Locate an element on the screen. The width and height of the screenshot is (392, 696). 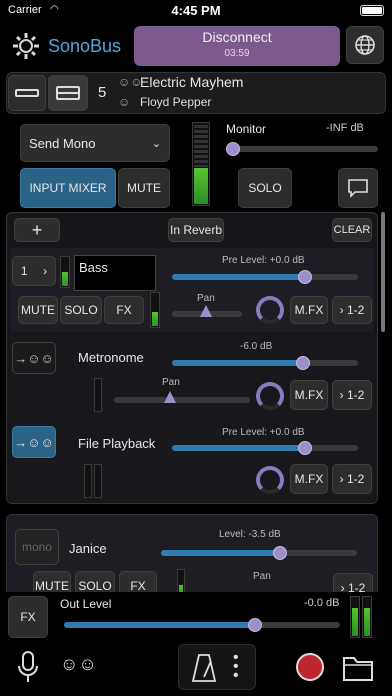
peers-people-icon: ☺☺ is located at coordinates (78, 664).